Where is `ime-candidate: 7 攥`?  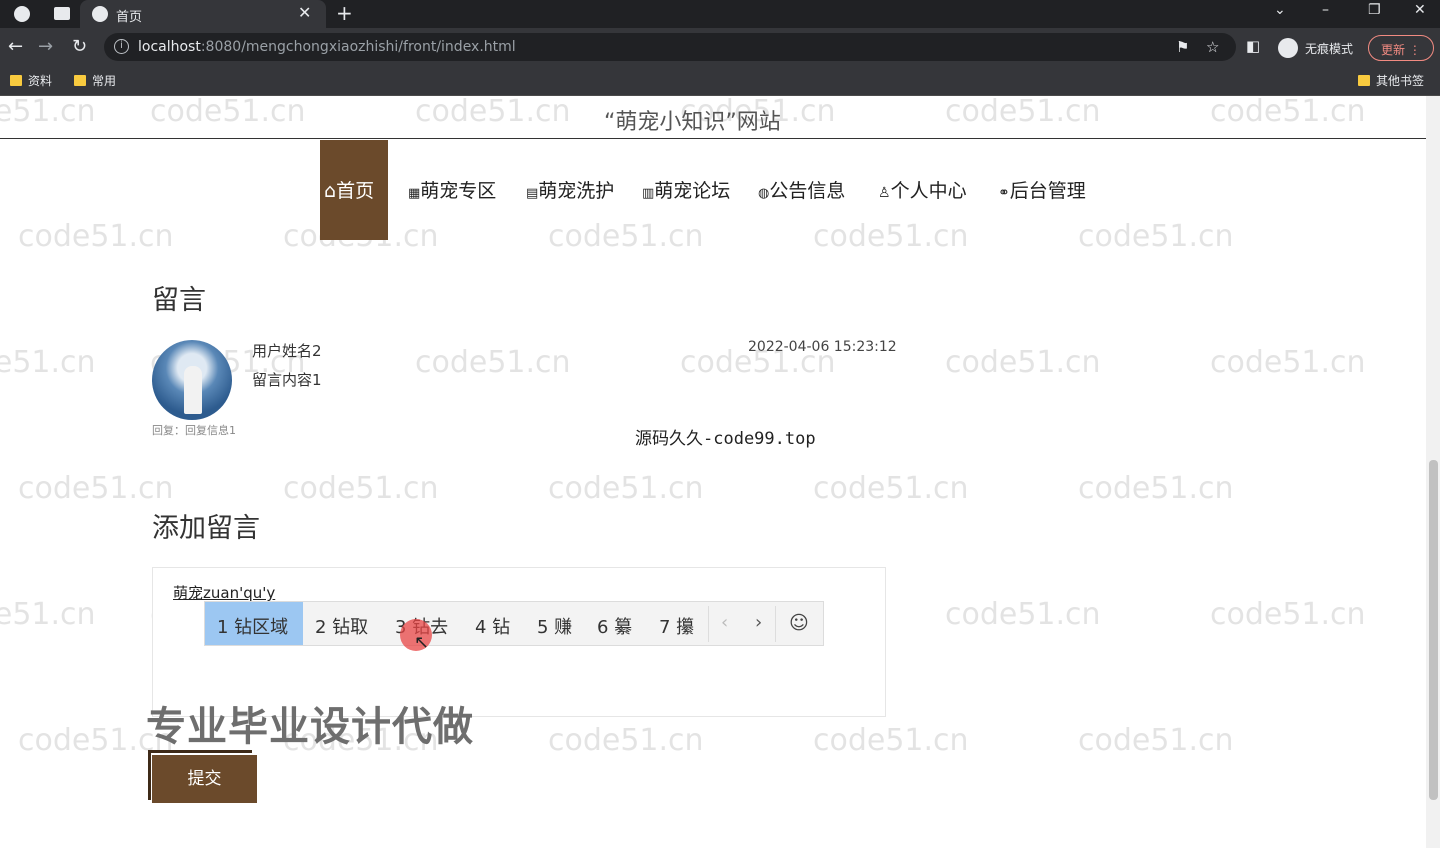
ime-candidate: 7 攥 is located at coordinates (676, 626).